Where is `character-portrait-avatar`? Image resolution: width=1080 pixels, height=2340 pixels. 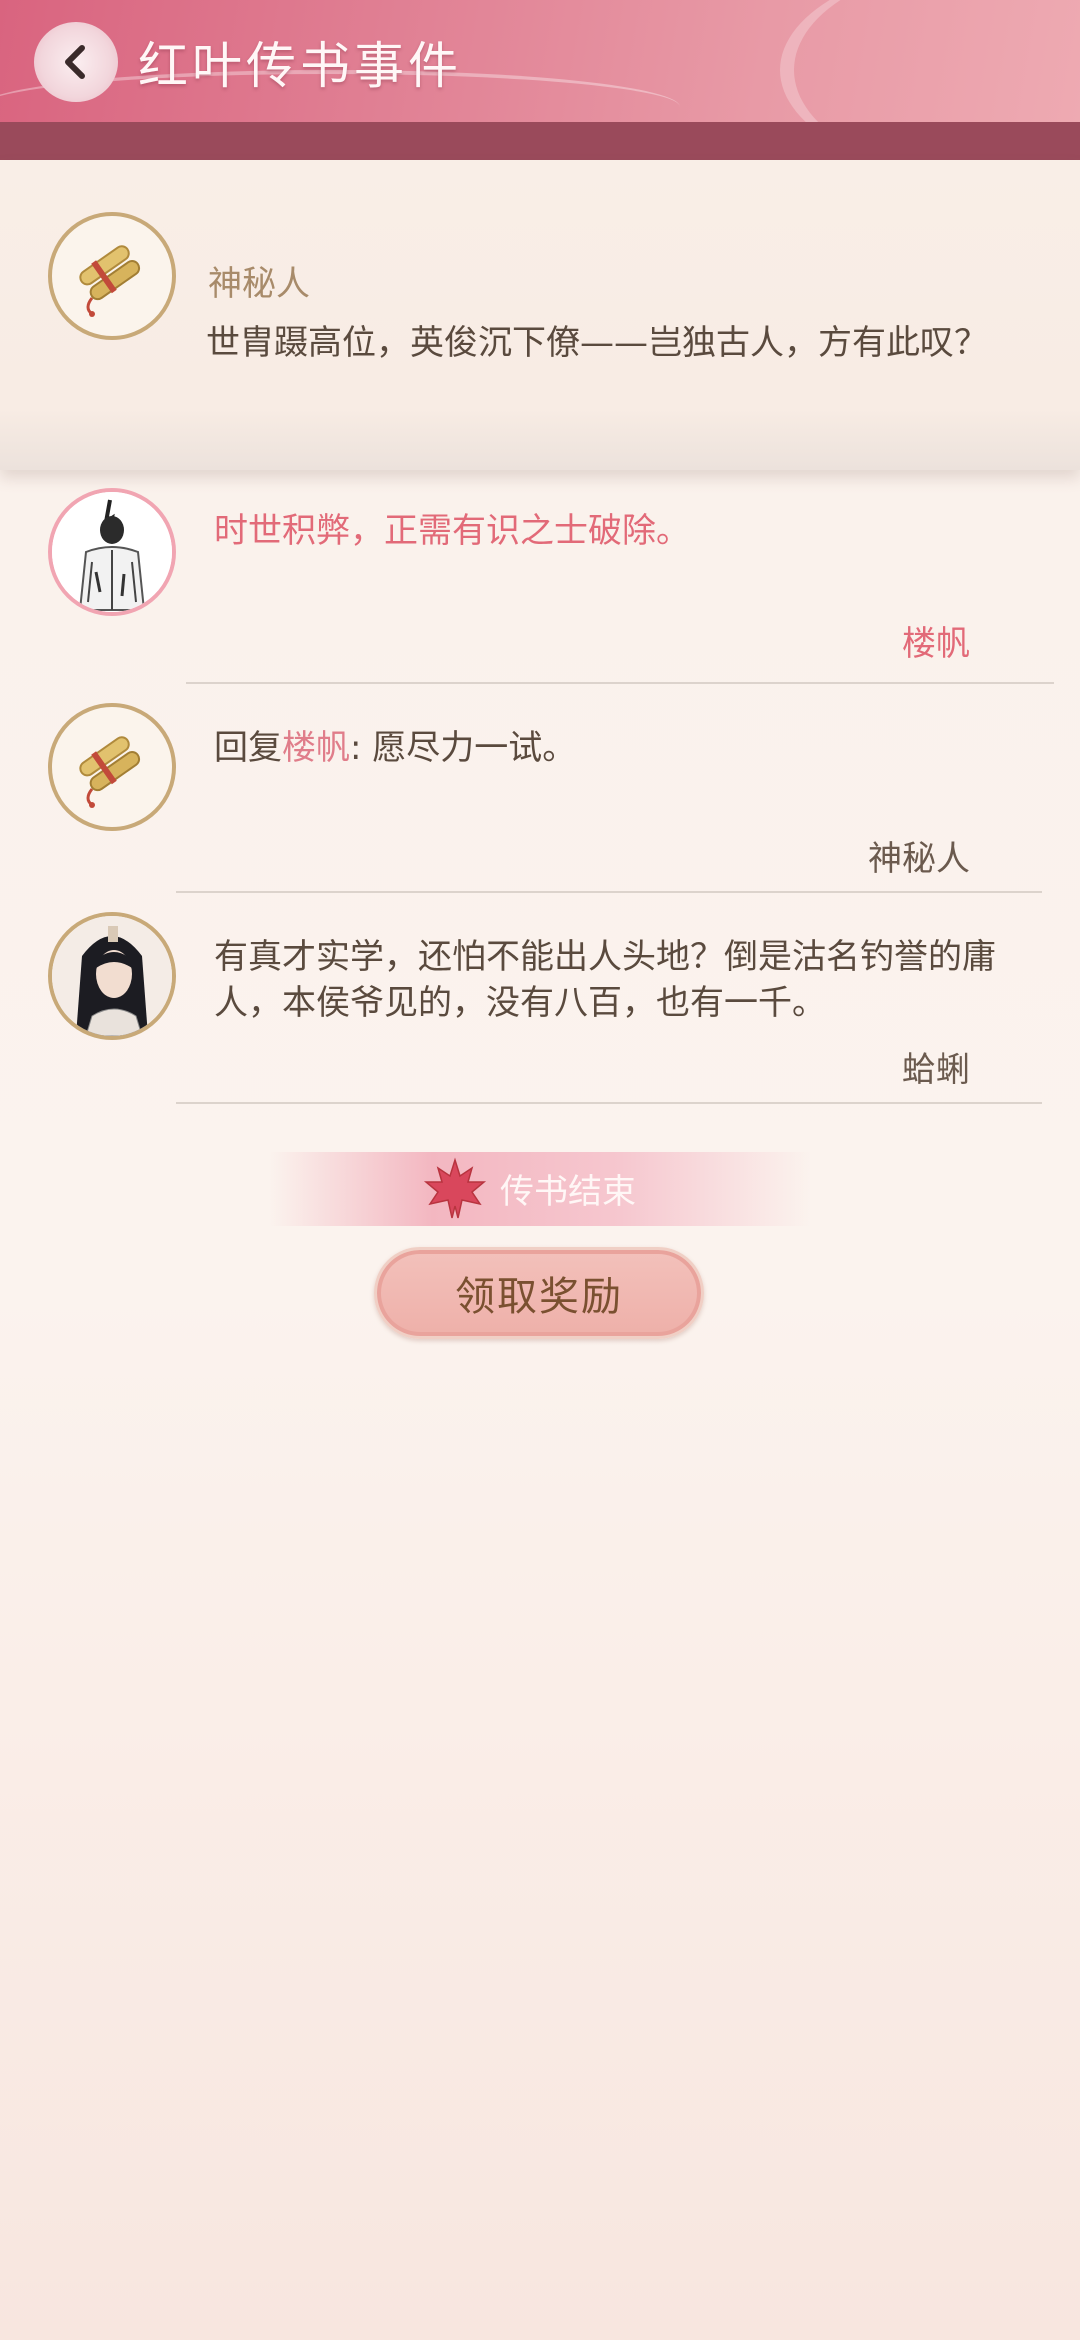 character-portrait-avatar is located at coordinates (112, 976).